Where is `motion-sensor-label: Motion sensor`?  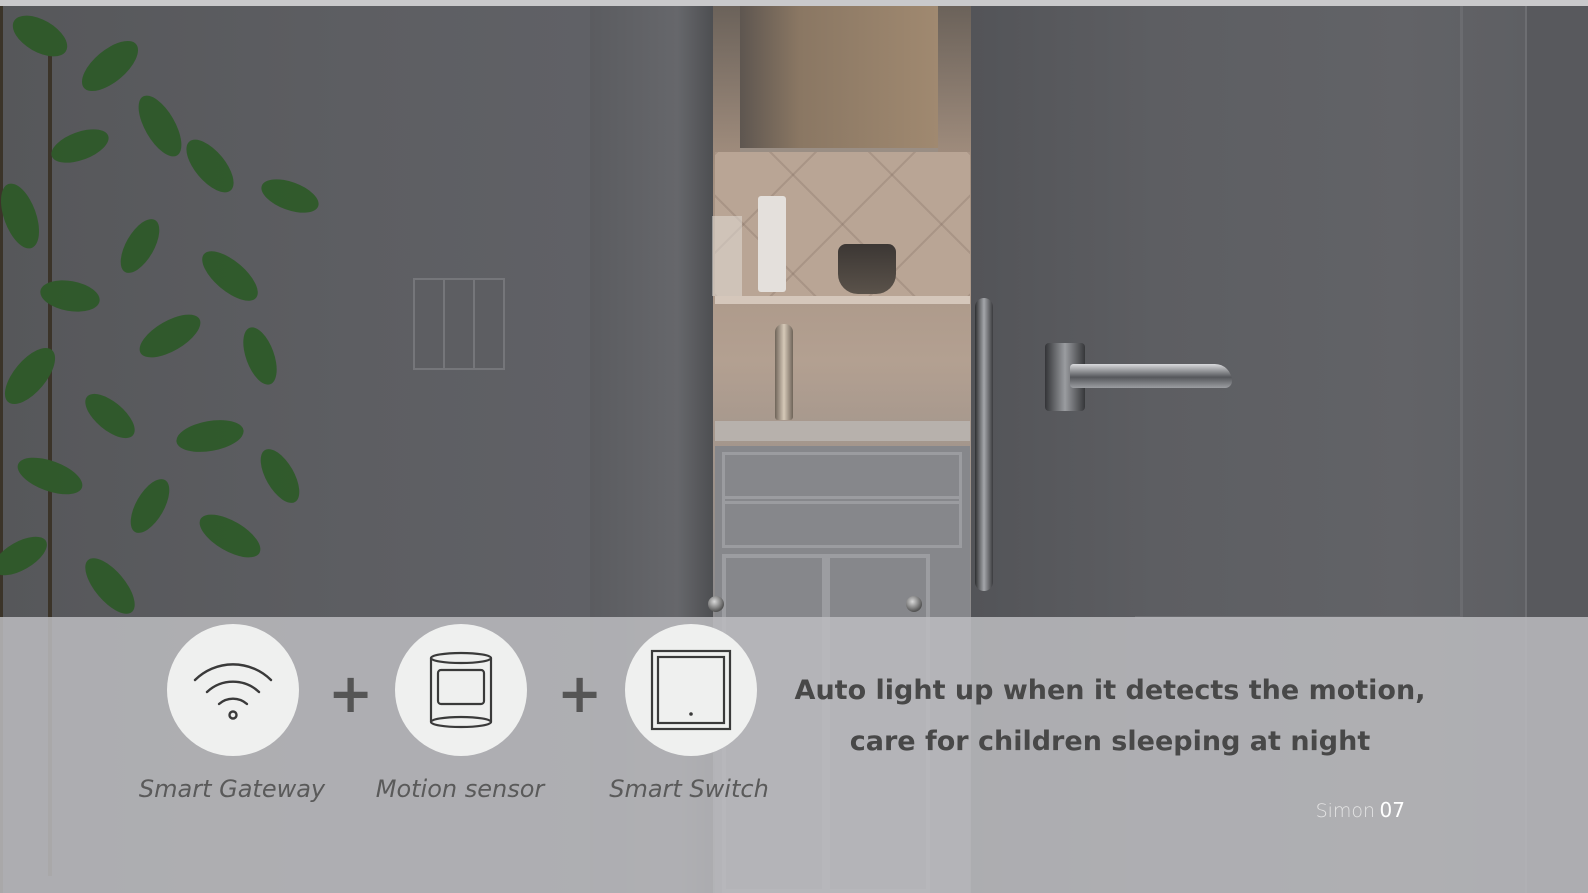
motion-sensor-label: Motion sensor is located at coordinates (460, 789).